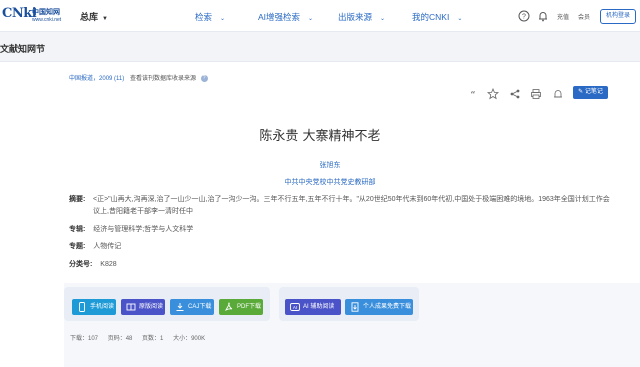 The image size is (640, 367). Describe the element at coordinates (47, 20) in the screenshot. I see `logo-url: www.cnki.net` at that location.